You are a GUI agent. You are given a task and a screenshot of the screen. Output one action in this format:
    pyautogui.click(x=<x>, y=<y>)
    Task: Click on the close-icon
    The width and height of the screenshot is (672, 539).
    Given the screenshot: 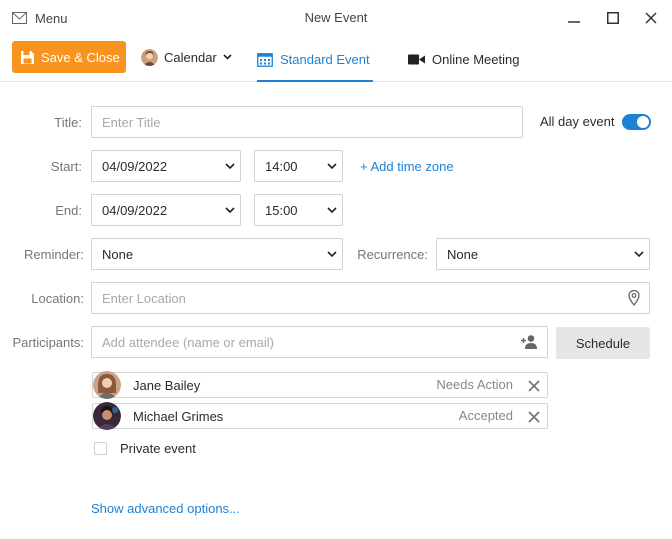 What is the action you would take?
    pyautogui.click(x=651, y=18)
    